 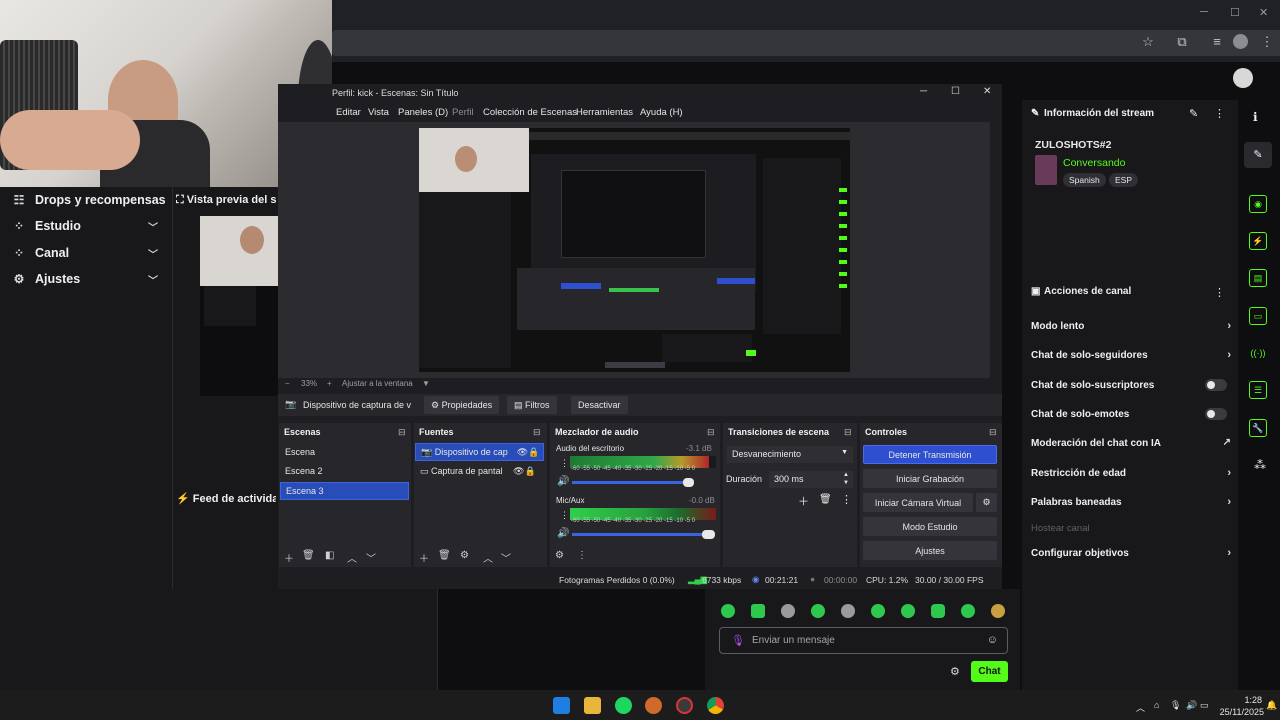 What do you see at coordinates (863, 640) in the screenshot?
I see `chat-message-input: 🎙 Enviar un mensaje ☺` at bounding box center [863, 640].